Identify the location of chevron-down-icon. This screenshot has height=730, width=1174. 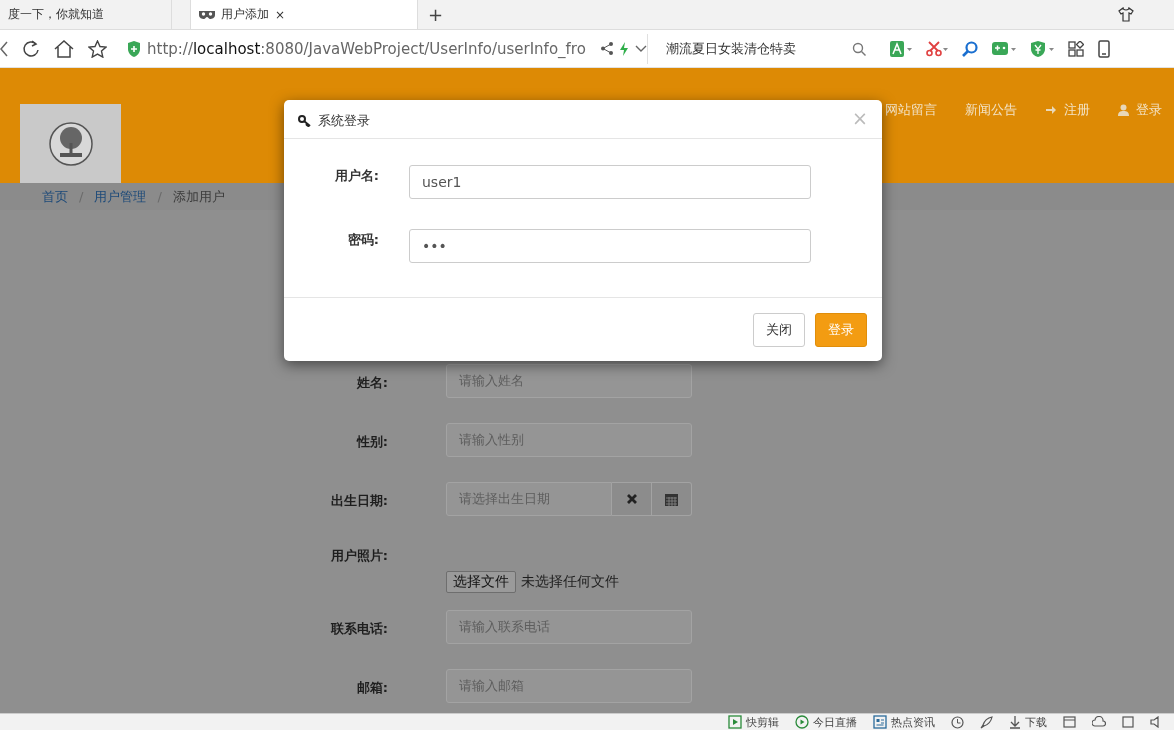
(641, 48).